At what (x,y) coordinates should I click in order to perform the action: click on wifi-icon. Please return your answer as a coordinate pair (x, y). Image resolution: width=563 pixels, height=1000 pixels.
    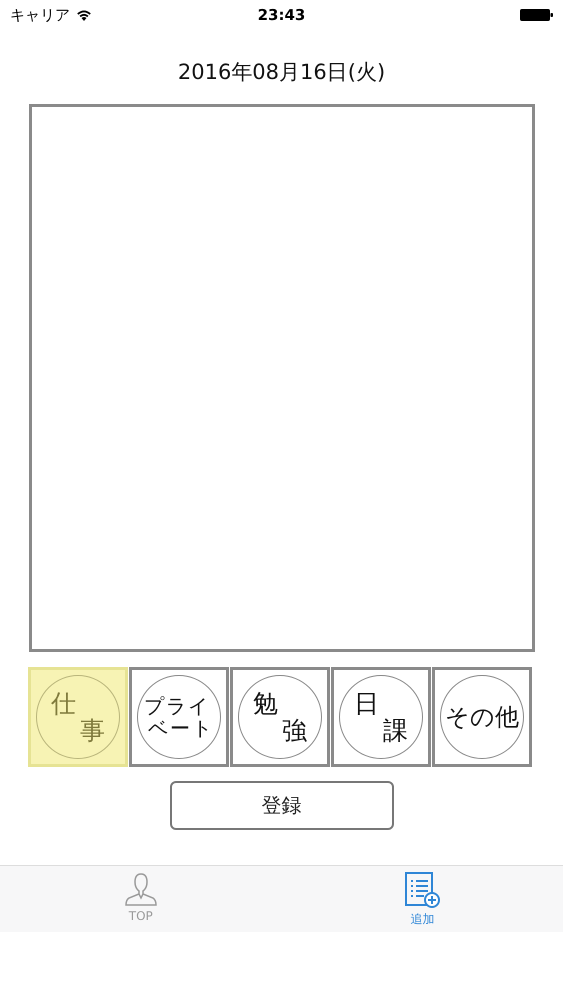
    Looking at the image, I should click on (84, 15).